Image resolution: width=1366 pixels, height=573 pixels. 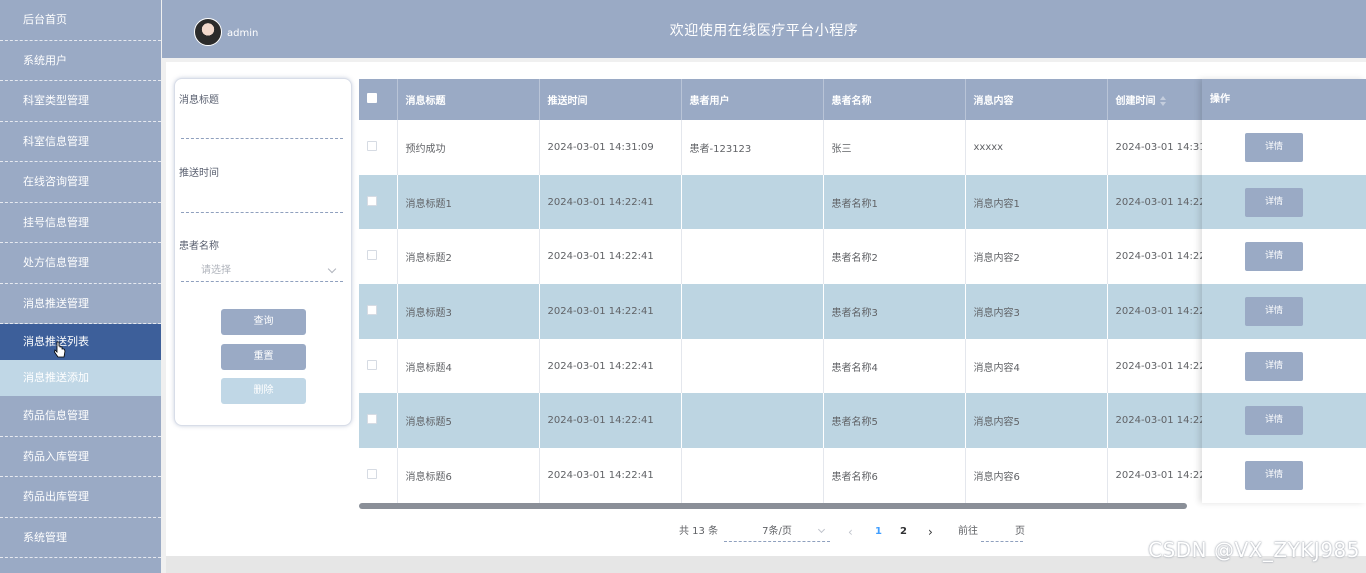 I want to click on time-filter-label: 推送时间, so click(x=199, y=173).